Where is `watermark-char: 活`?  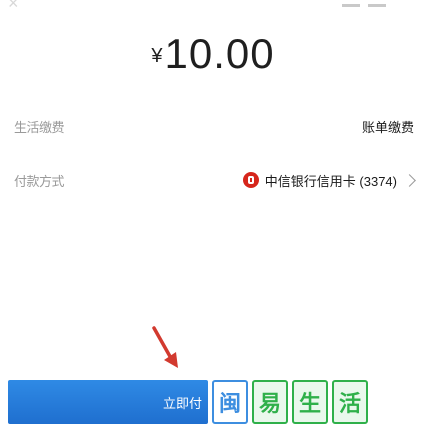 watermark-char: 活 is located at coordinates (350, 402).